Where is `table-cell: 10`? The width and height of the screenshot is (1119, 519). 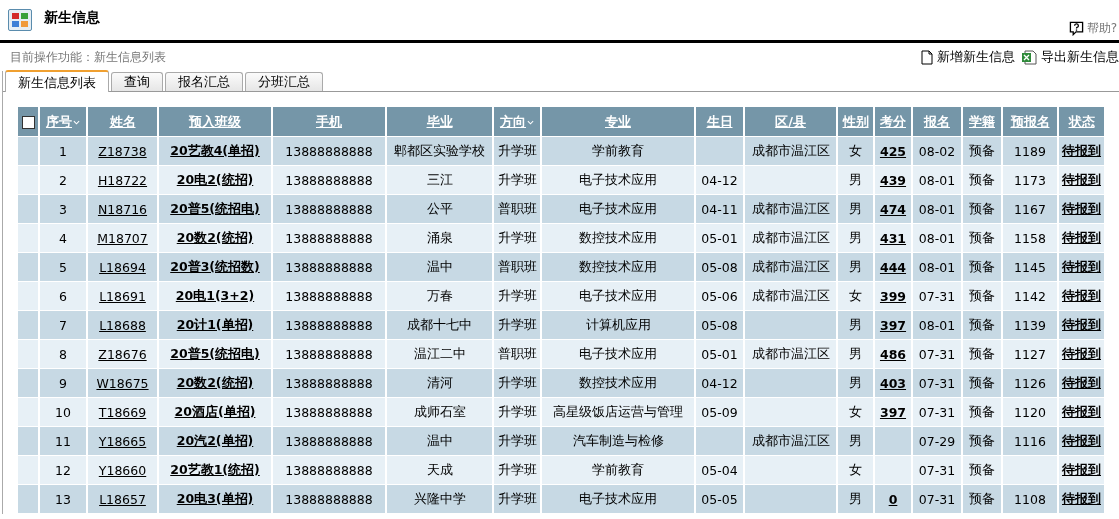 table-cell: 10 is located at coordinates (63, 412).